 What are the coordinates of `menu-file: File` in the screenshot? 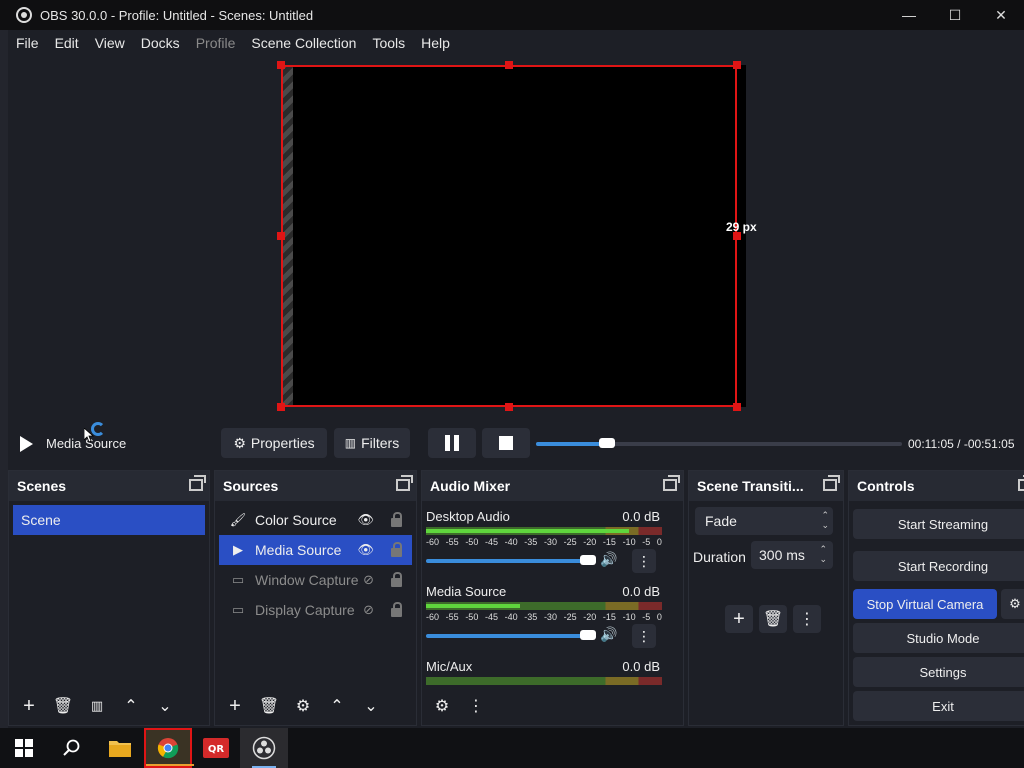 It's located at (27, 43).